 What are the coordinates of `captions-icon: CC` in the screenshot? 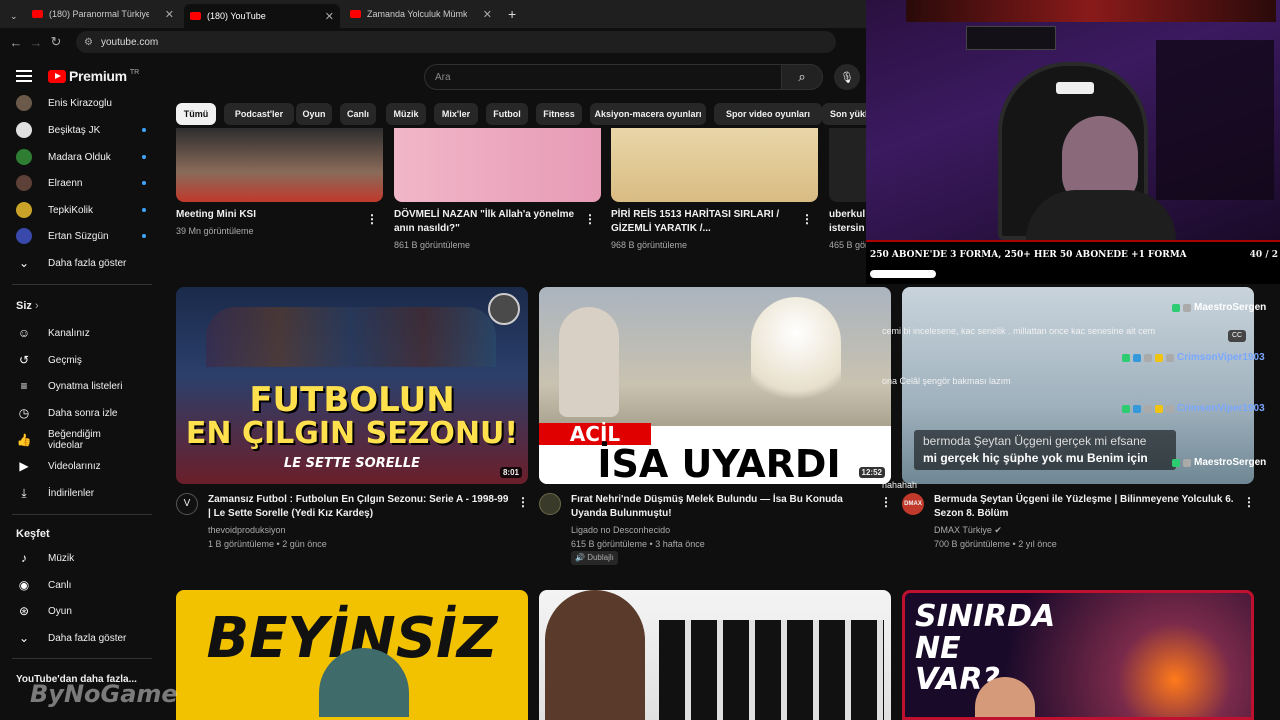 It's located at (1237, 336).